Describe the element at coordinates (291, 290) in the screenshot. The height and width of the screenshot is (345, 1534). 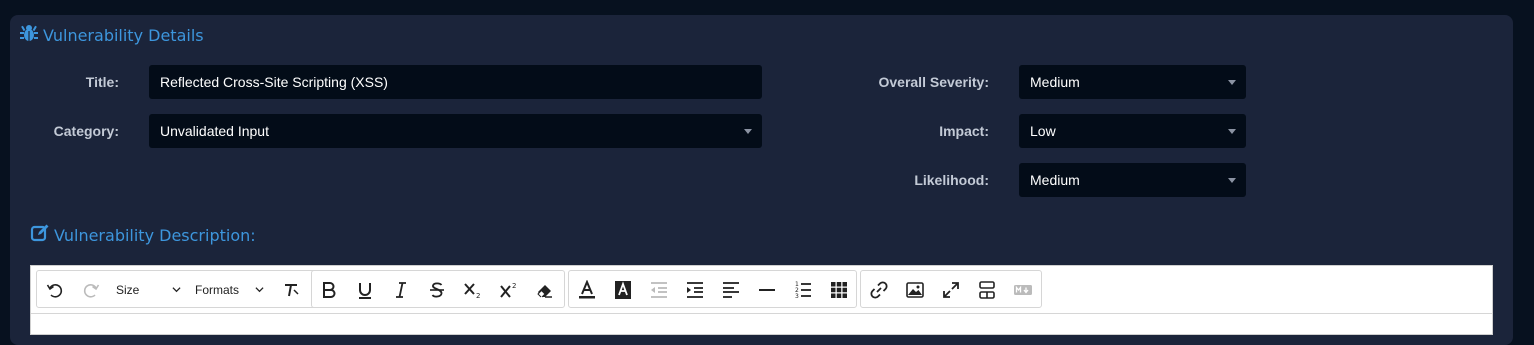
I see `clear-format-icon` at that location.